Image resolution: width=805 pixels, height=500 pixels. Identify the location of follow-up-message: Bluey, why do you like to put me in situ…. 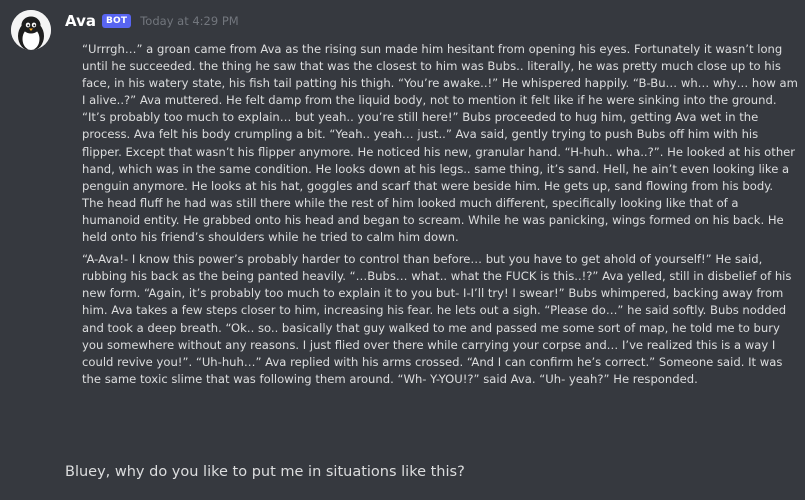
(265, 472).